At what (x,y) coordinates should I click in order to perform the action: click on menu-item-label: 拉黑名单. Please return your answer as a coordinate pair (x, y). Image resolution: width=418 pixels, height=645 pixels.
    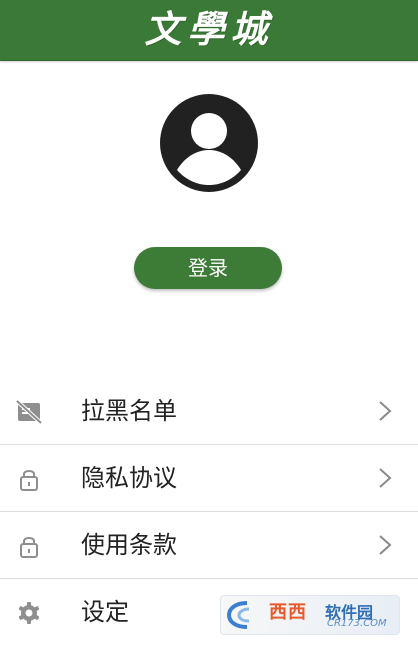
    Looking at the image, I should click on (129, 411).